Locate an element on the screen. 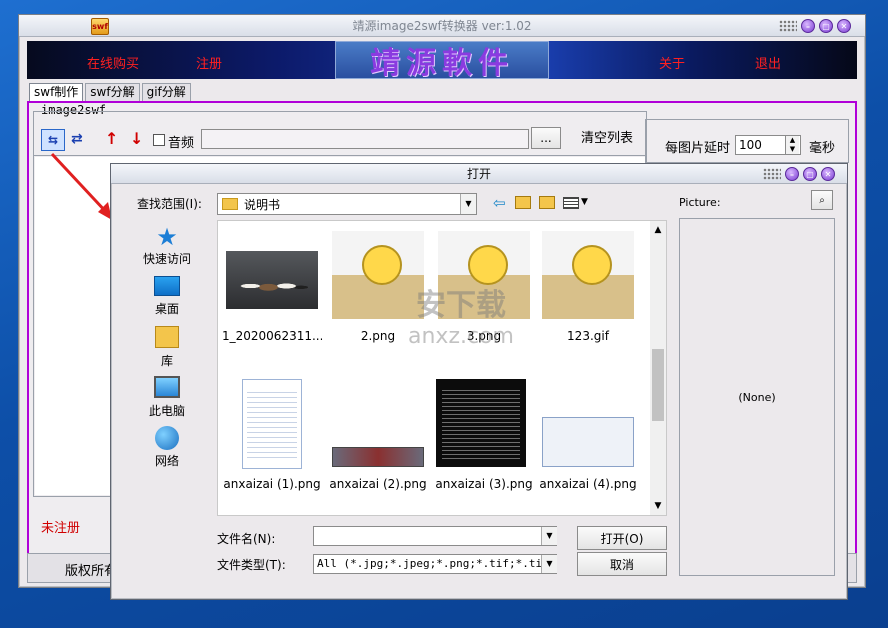  computer-icon is located at coordinates (167, 387).